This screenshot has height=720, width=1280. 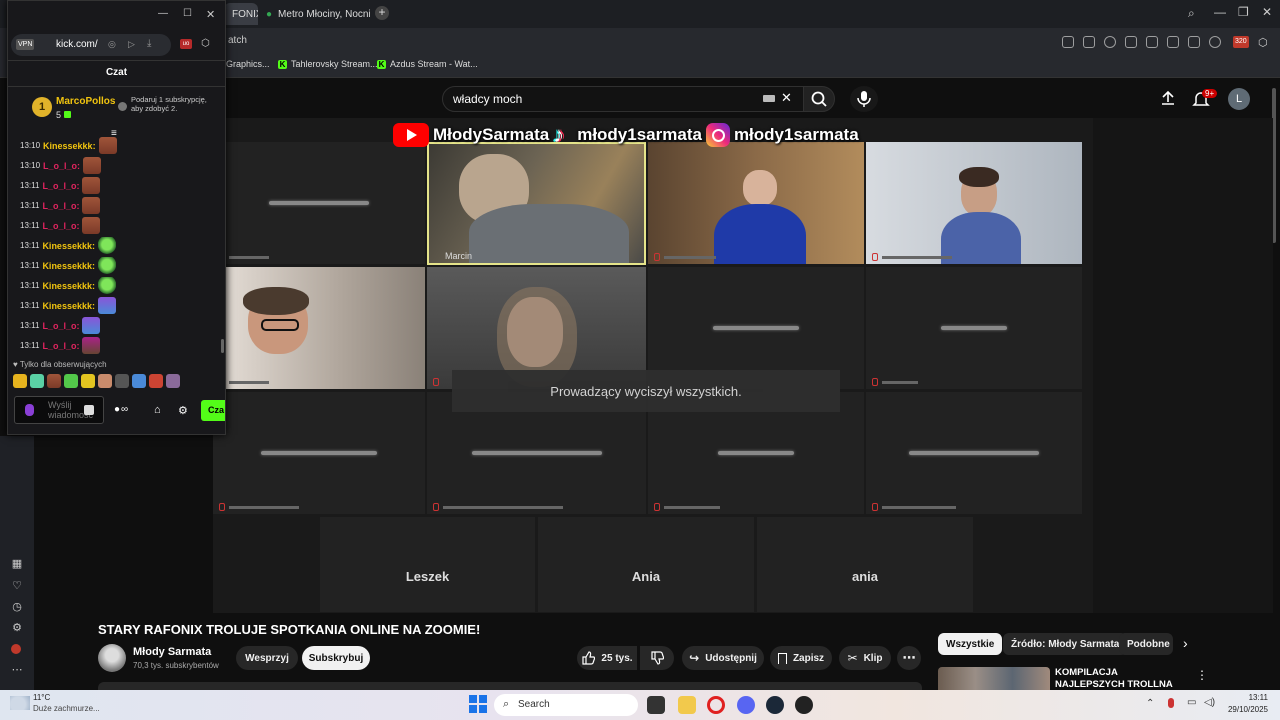 I want to click on more-icon: ⋯, so click(x=17, y=670).